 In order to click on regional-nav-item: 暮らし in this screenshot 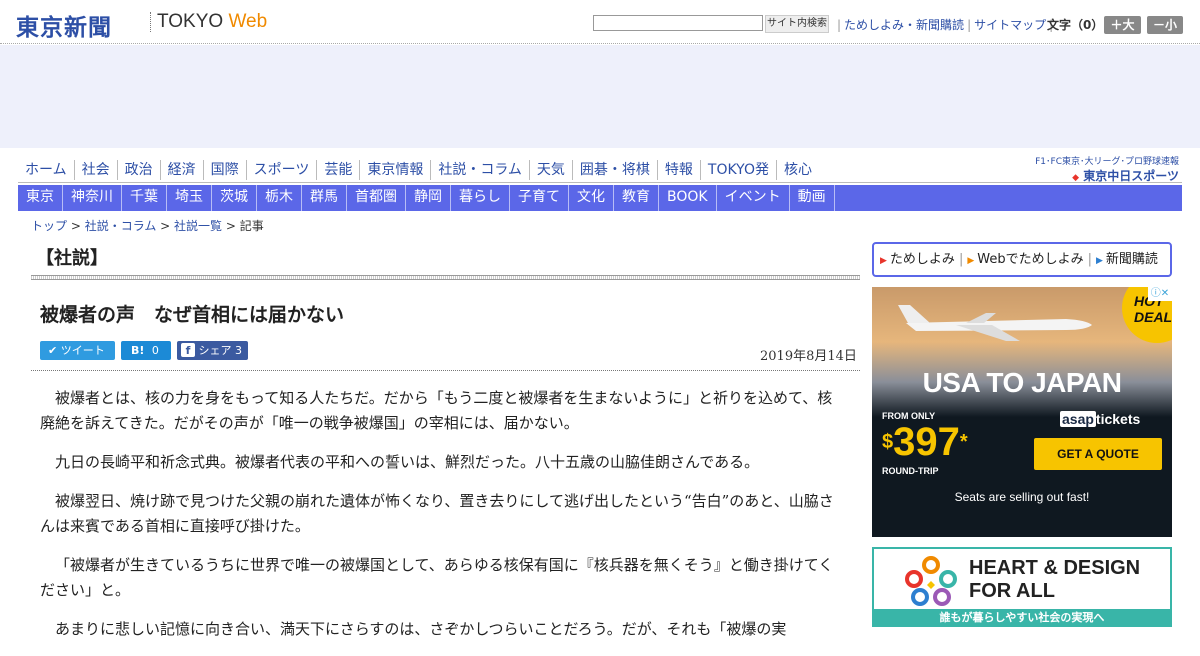, I will do `click(480, 198)`.